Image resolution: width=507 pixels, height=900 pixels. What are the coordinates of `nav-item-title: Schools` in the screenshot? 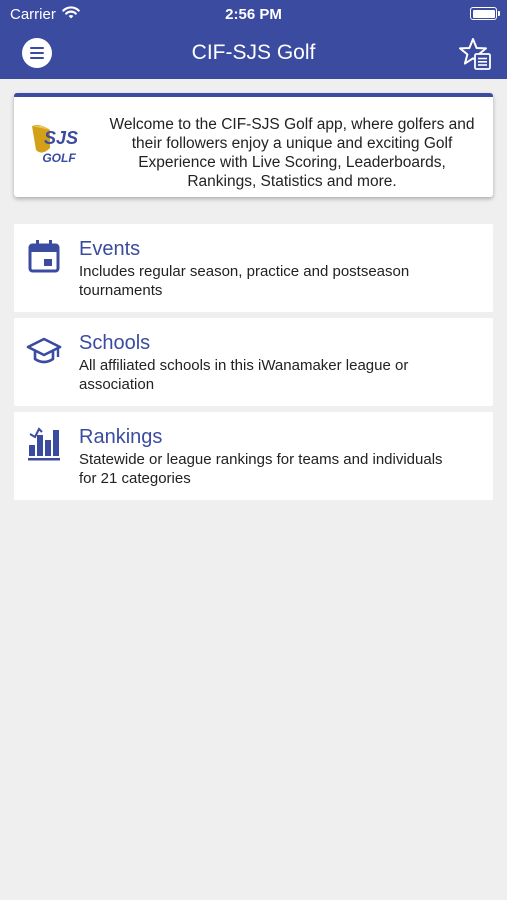 It's located at (115, 343).